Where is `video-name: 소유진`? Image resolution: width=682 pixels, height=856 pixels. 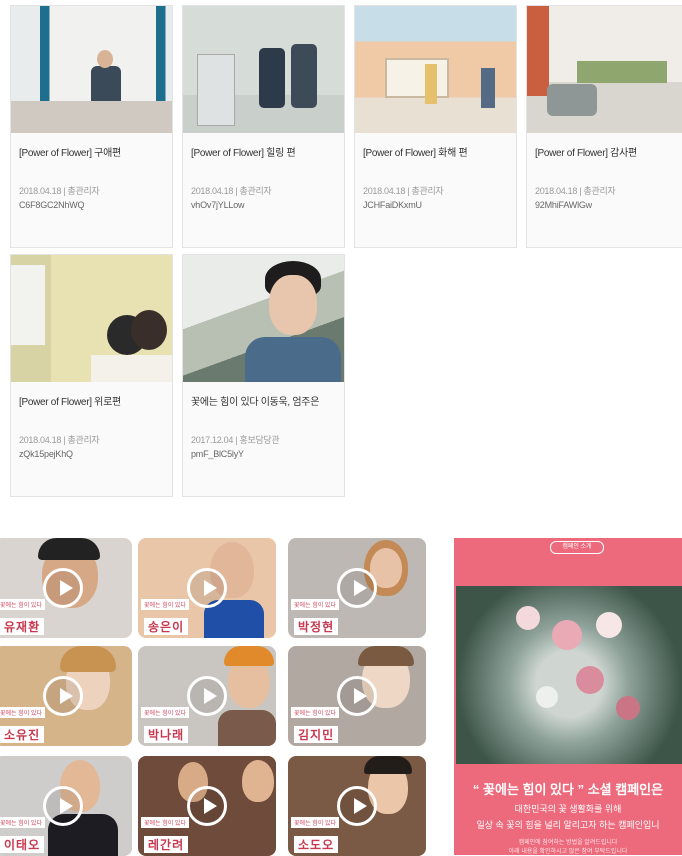
video-name: 소유진 is located at coordinates (22, 734).